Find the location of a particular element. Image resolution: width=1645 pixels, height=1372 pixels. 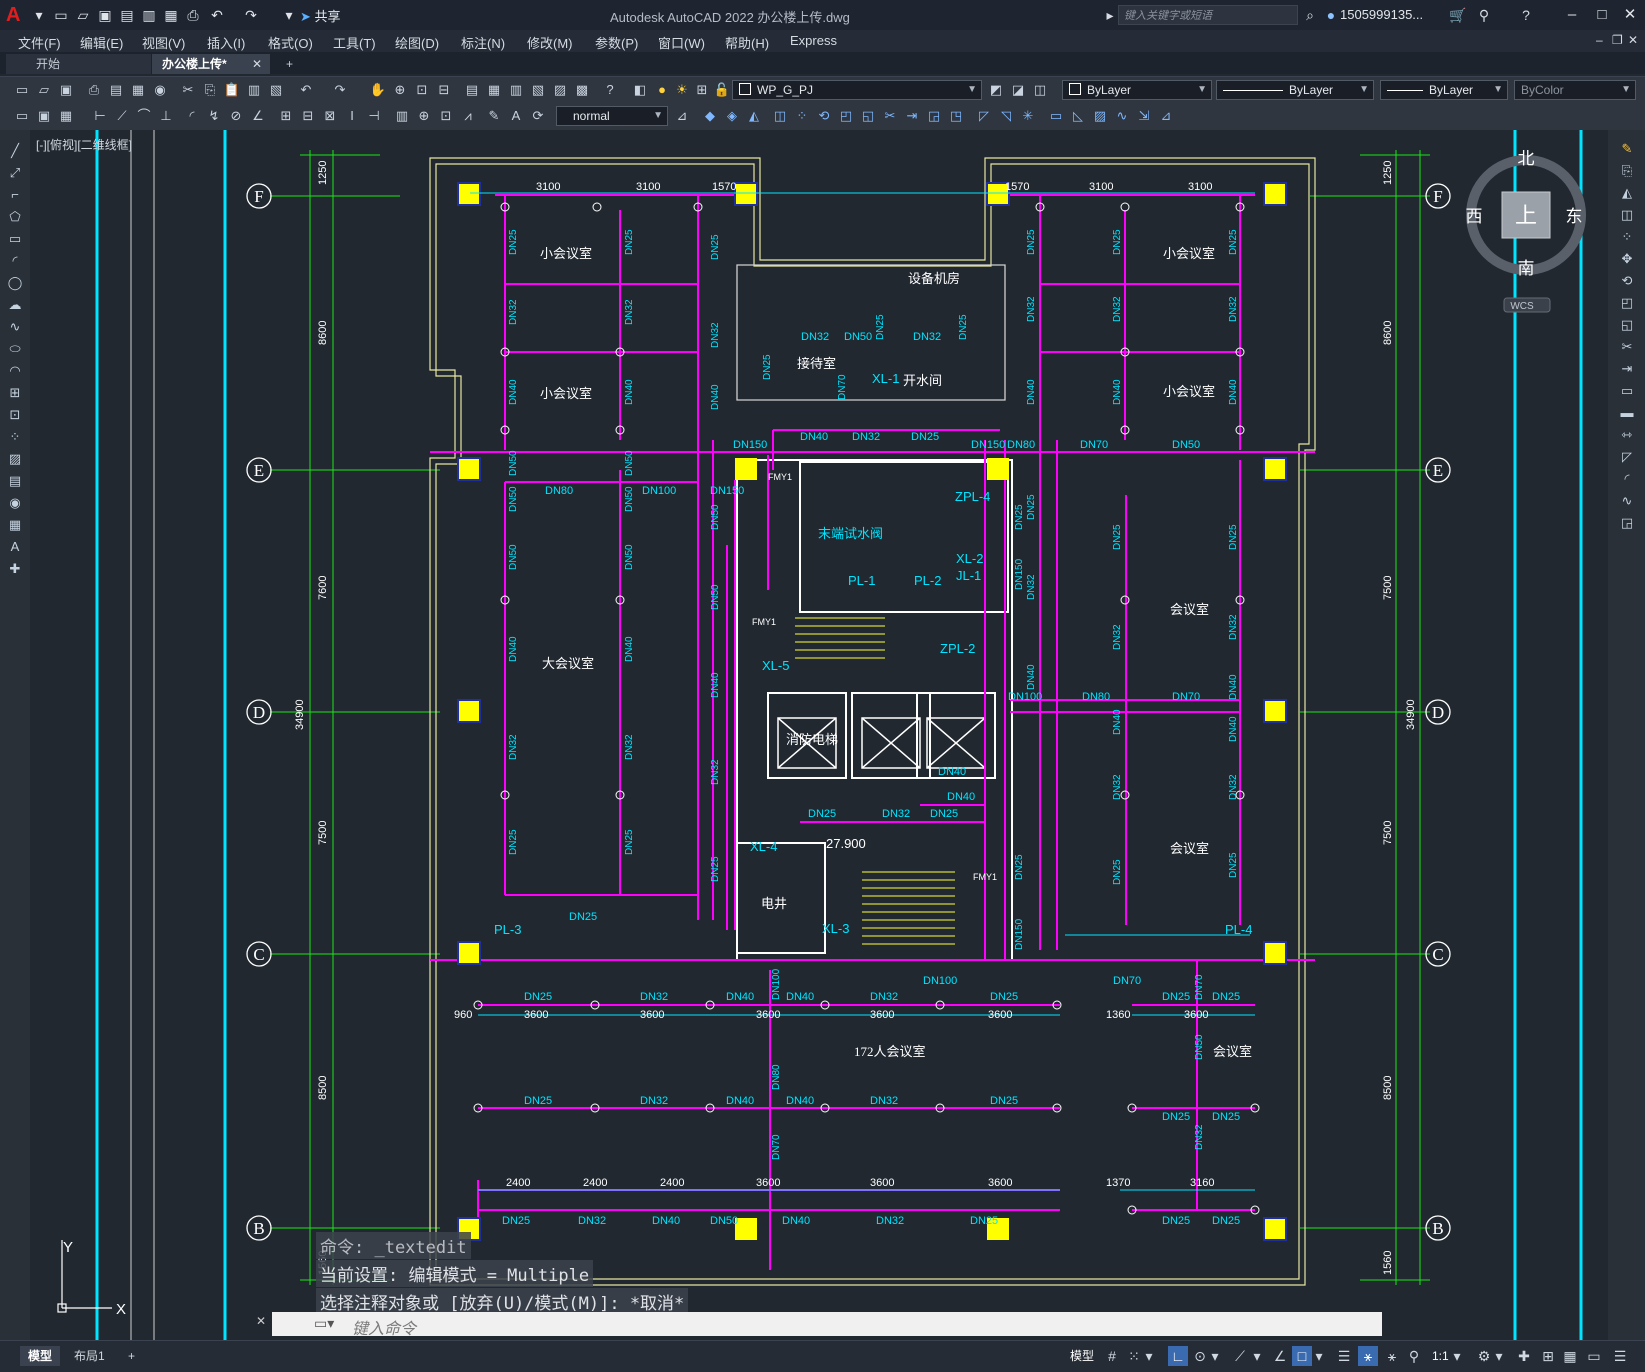

tab-drawing: 办公楼上传* ✕ is located at coordinates (211, 64).